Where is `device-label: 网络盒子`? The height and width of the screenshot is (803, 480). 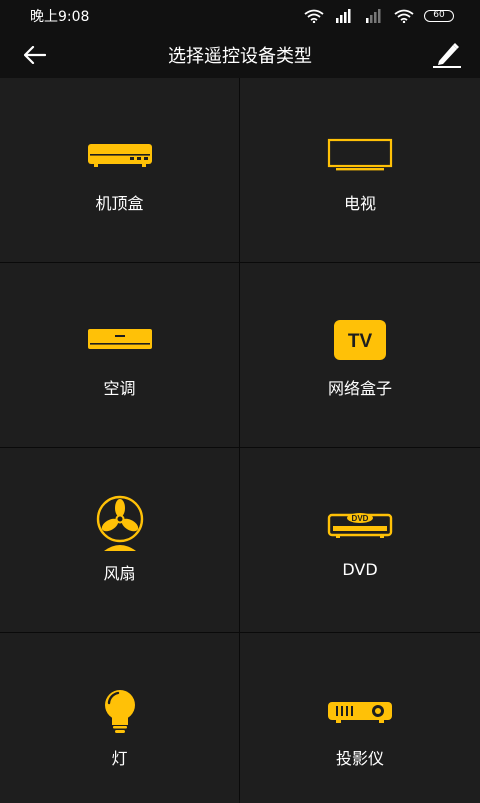 device-label: 网络盒子 is located at coordinates (359, 388).